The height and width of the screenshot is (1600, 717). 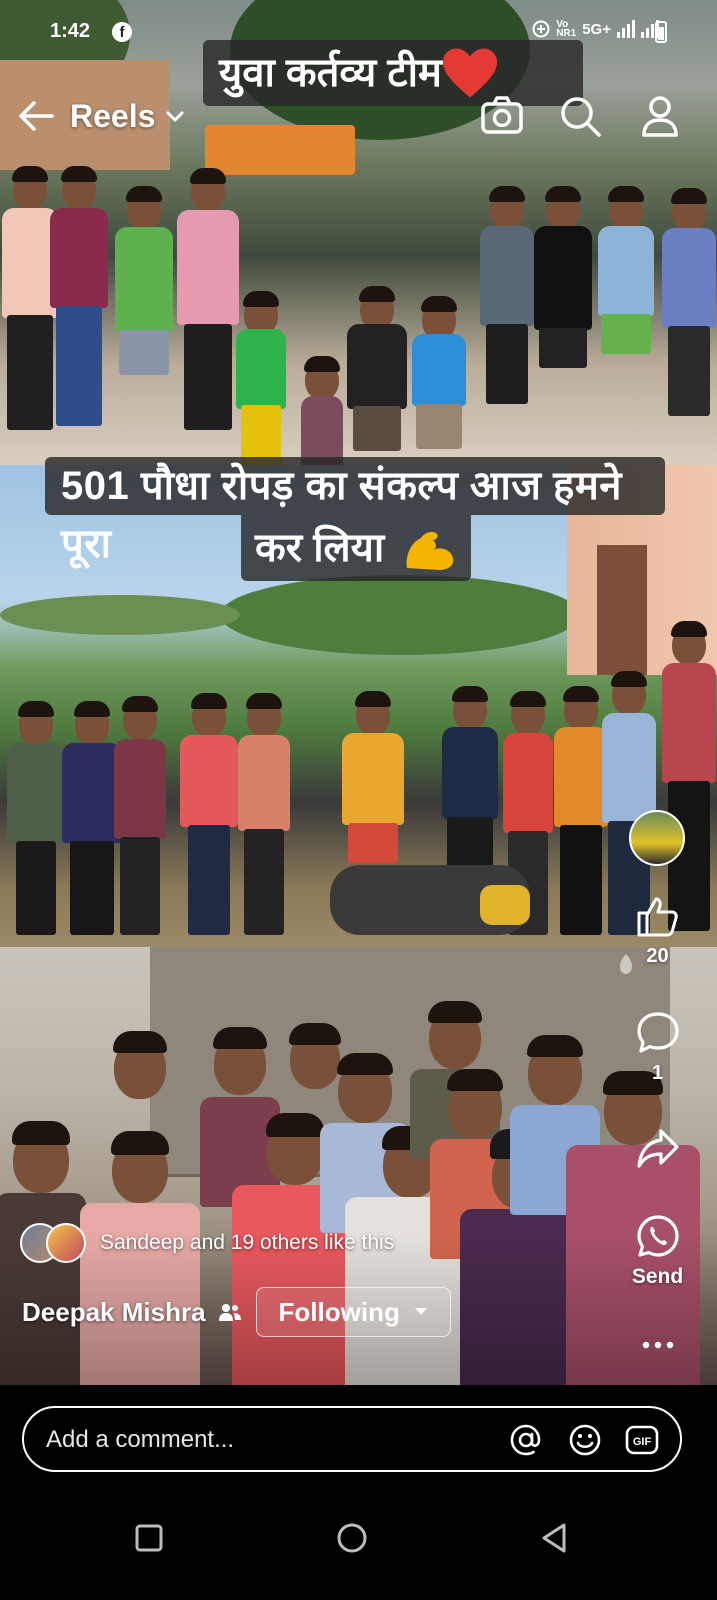 I want to click on friends-icon, so click(x=229, y=1312).